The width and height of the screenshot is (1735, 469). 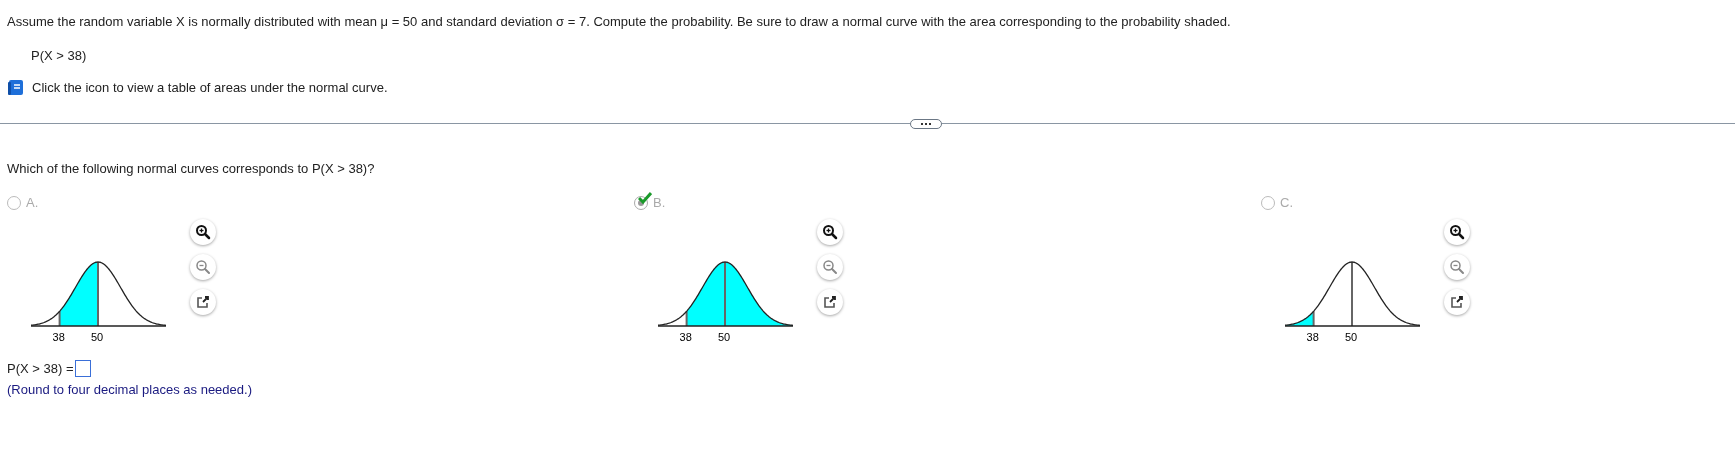 What do you see at coordinates (1286, 203) in the screenshot?
I see `option-label: C.` at bounding box center [1286, 203].